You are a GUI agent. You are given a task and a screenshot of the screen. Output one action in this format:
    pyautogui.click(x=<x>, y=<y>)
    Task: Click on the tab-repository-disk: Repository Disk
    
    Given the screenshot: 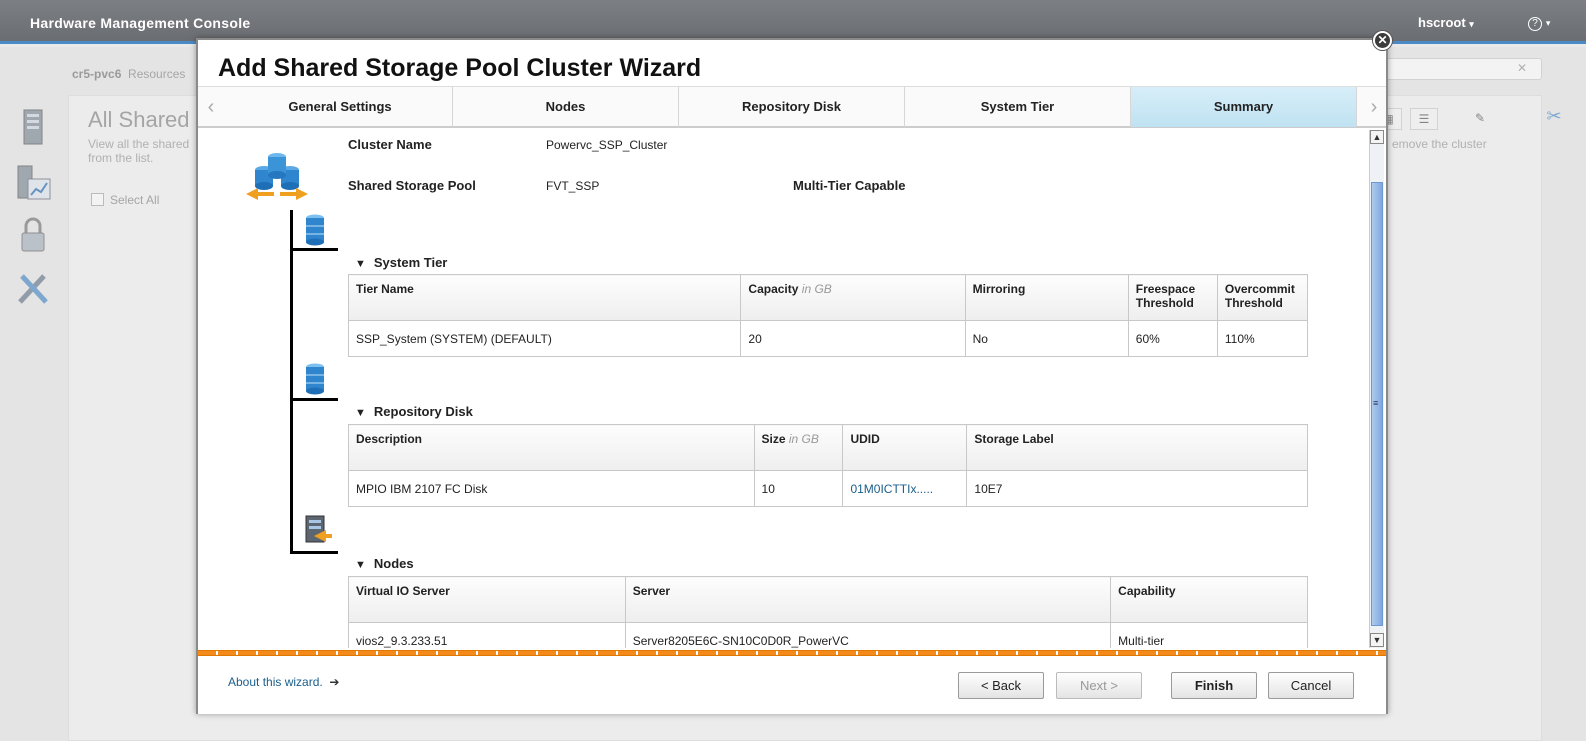 What is the action you would take?
    pyautogui.click(x=792, y=107)
    